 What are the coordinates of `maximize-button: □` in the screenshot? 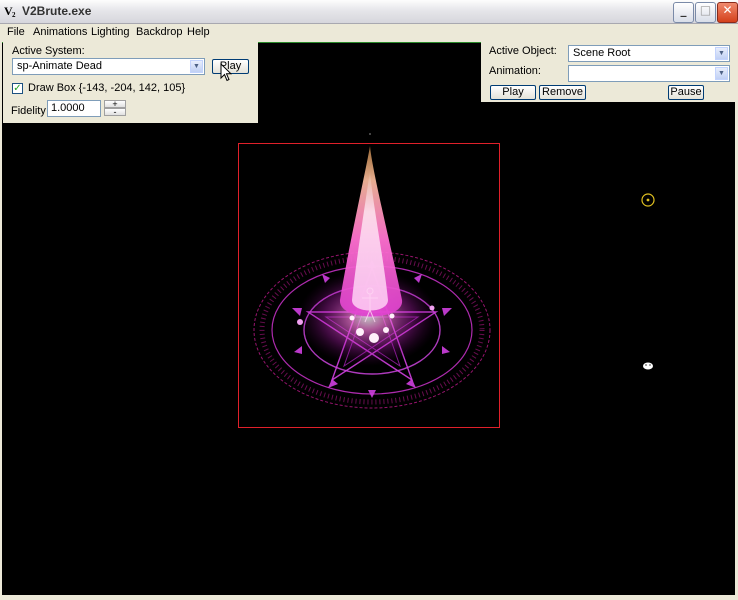 It's located at (705, 12).